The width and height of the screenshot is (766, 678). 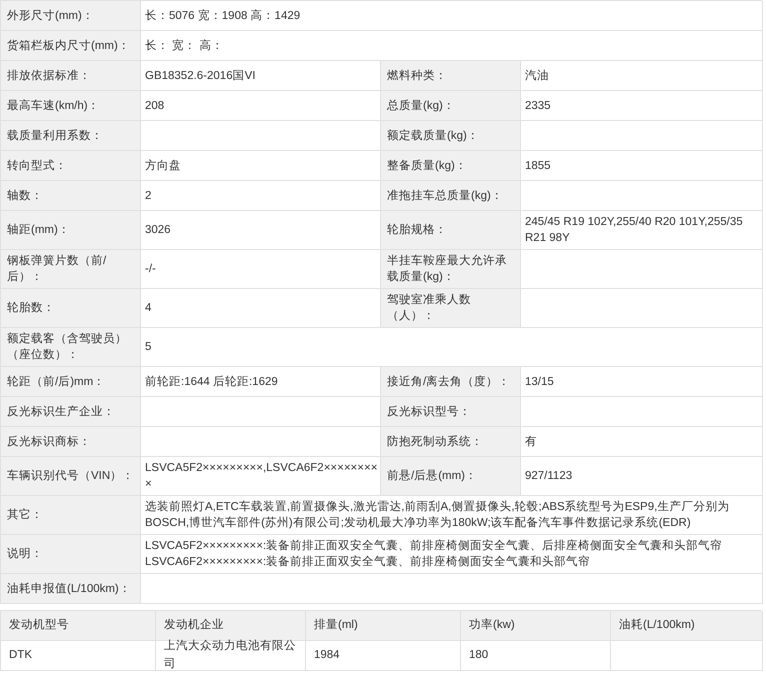 What do you see at coordinates (231, 656) in the screenshot?
I see `table-cell: 上汽大众动力电池有限公司` at bounding box center [231, 656].